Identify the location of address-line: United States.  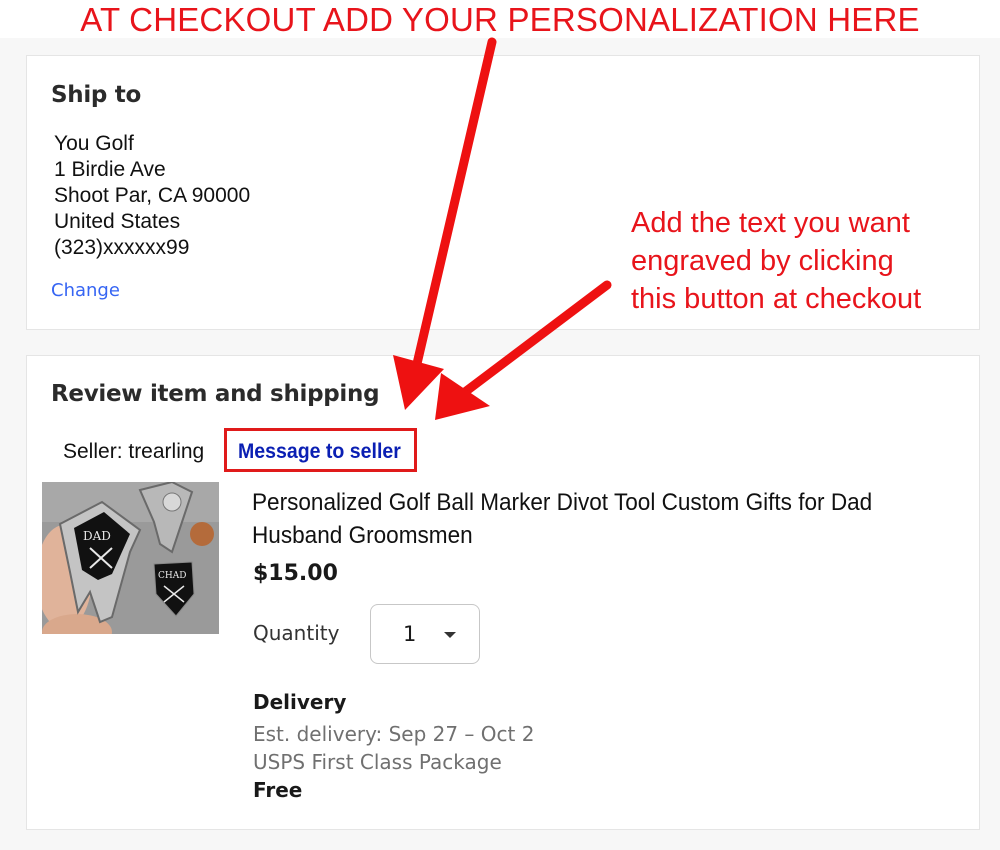
(117, 221).